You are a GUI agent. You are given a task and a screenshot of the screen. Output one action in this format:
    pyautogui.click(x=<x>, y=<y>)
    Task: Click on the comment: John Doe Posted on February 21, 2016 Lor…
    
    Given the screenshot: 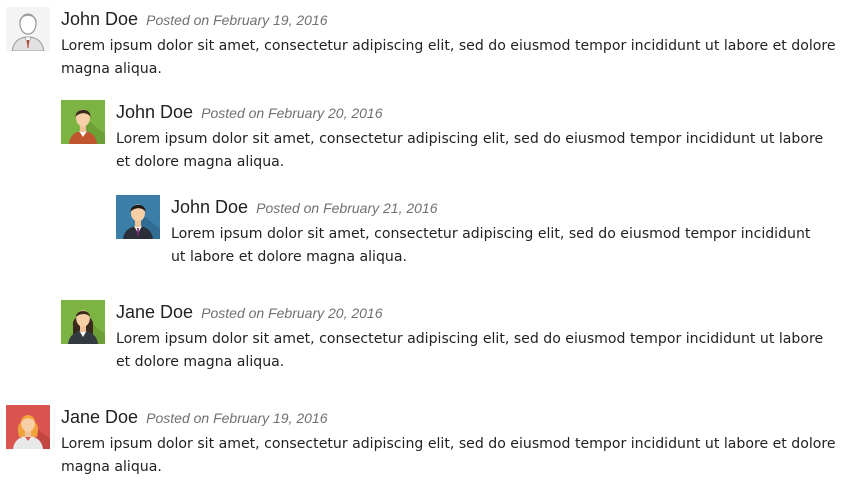 What is the action you would take?
    pyautogui.click(x=473, y=234)
    